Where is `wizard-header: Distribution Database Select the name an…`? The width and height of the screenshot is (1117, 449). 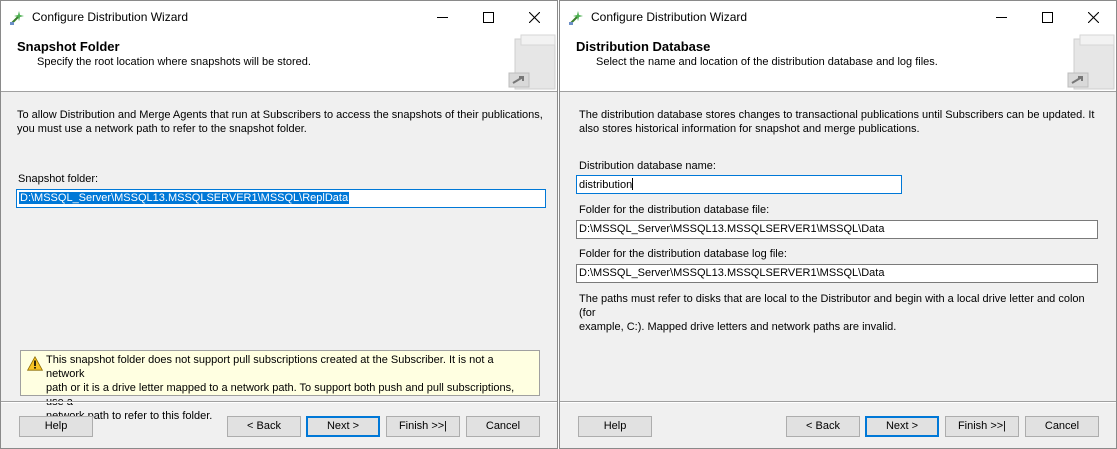 wizard-header: Distribution Database Select the name an… is located at coordinates (838, 62).